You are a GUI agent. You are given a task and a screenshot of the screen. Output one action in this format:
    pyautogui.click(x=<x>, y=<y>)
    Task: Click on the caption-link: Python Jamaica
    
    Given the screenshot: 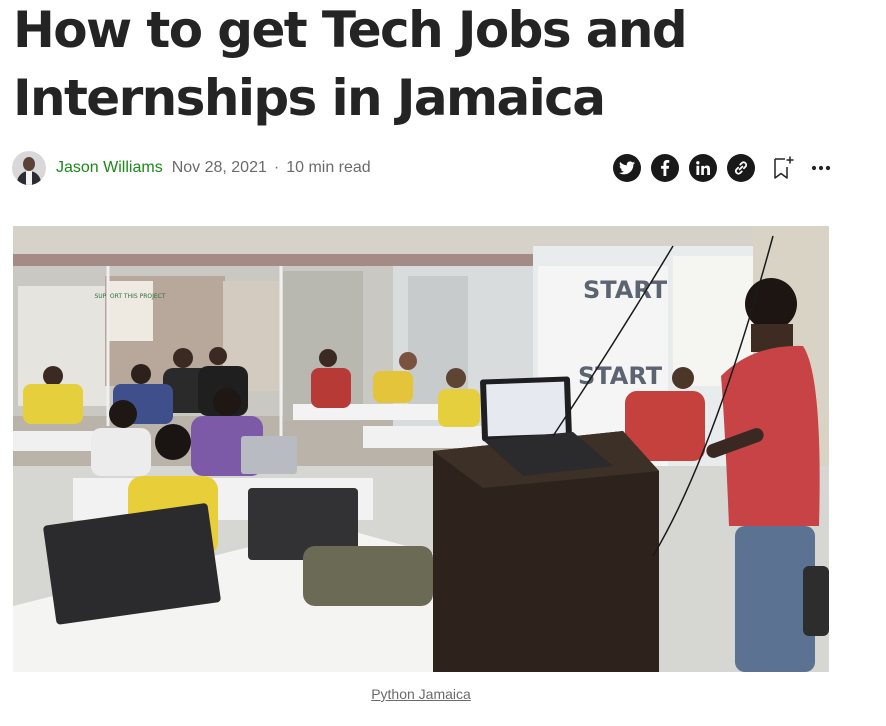 What is the action you would take?
    pyautogui.click(x=421, y=694)
    